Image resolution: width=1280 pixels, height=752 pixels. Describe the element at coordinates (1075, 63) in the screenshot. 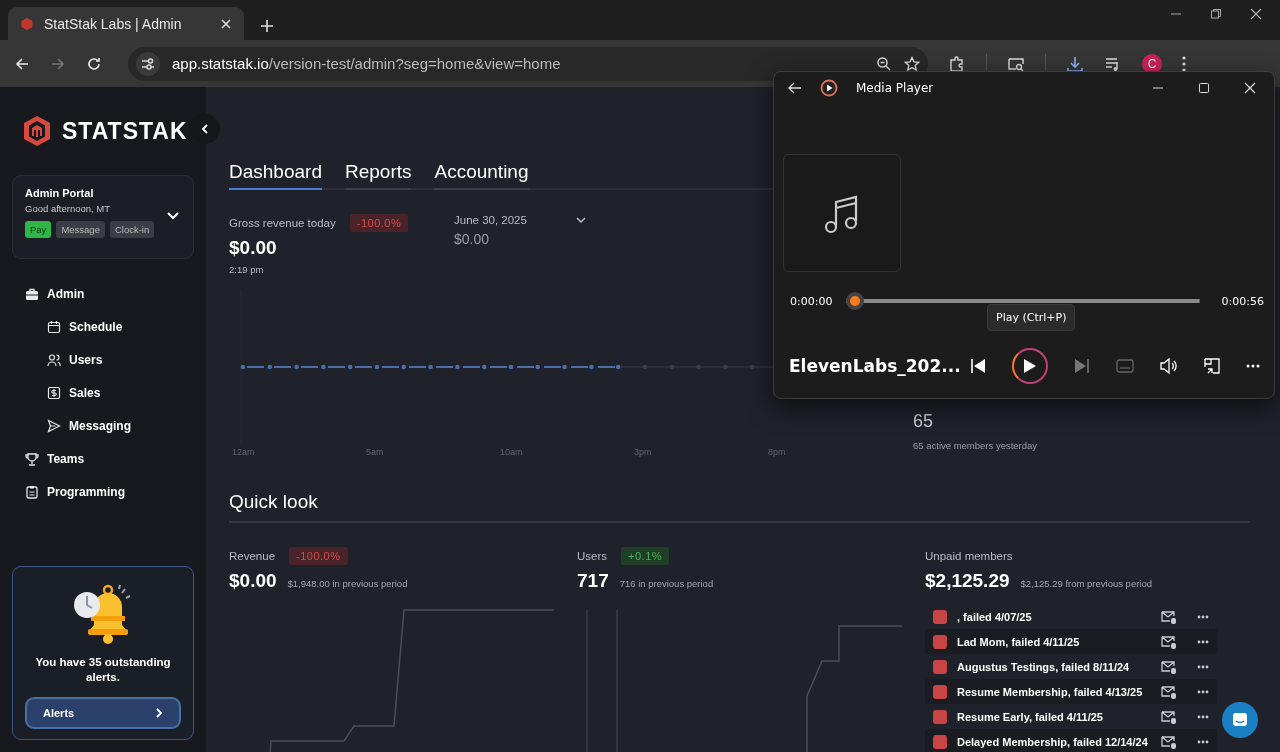

I see `download-icon` at that location.